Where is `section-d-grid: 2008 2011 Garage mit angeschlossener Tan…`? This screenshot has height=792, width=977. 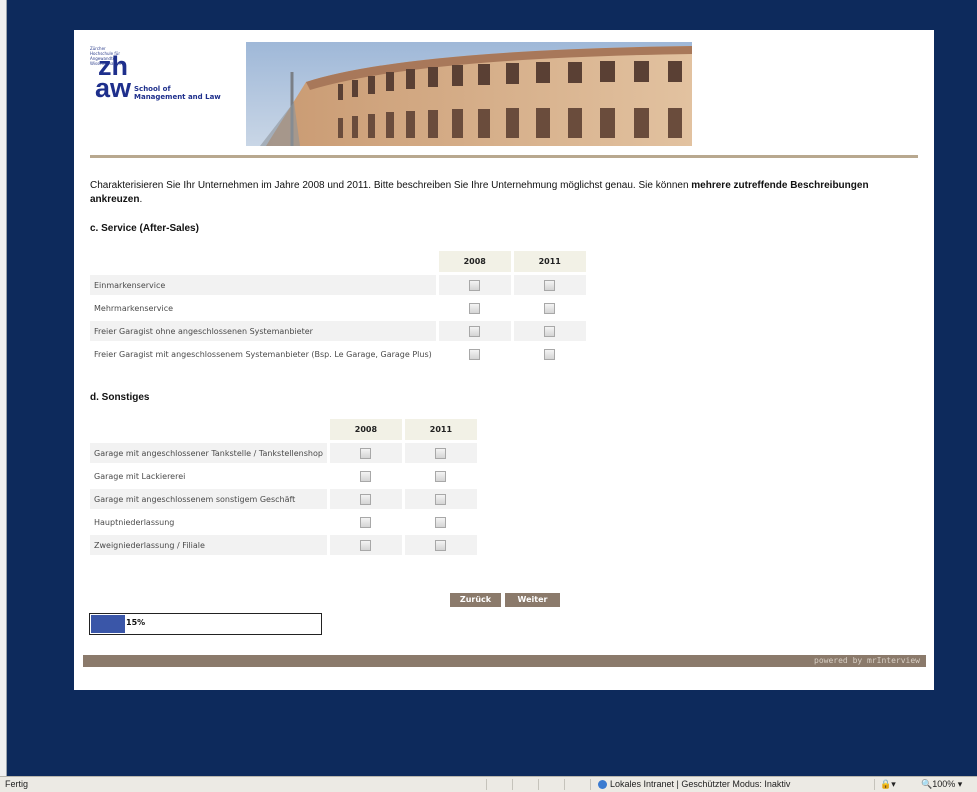
section-d-grid: 2008 2011 Garage mit angeschlossener Tan… is located at coordinates (283, 487).